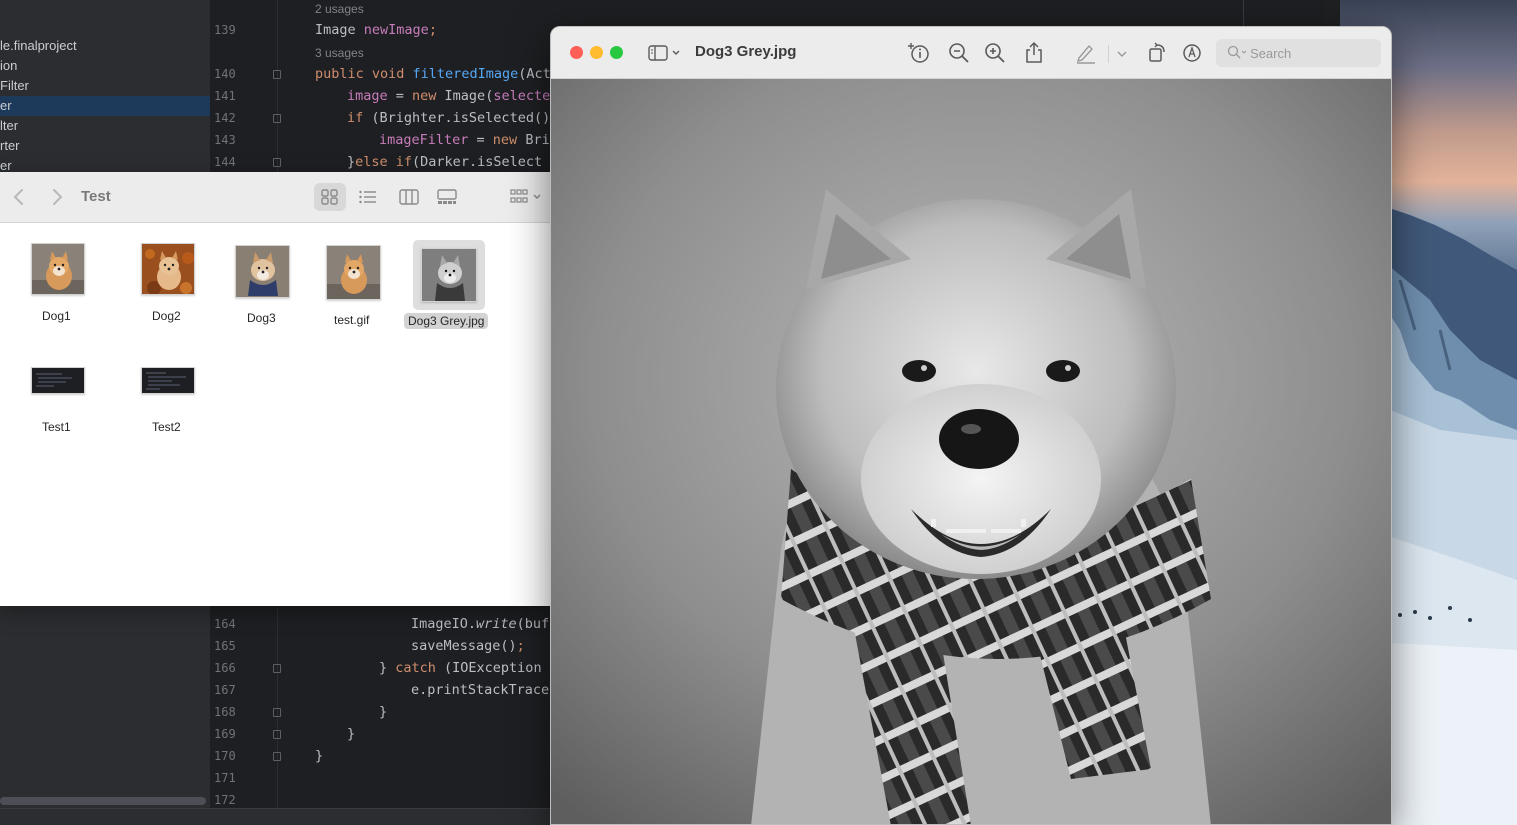  What do you see at coordinates (56, 427) in the screenshot?
I see `file-name-label: Test1` at bounding box center [56, 427].